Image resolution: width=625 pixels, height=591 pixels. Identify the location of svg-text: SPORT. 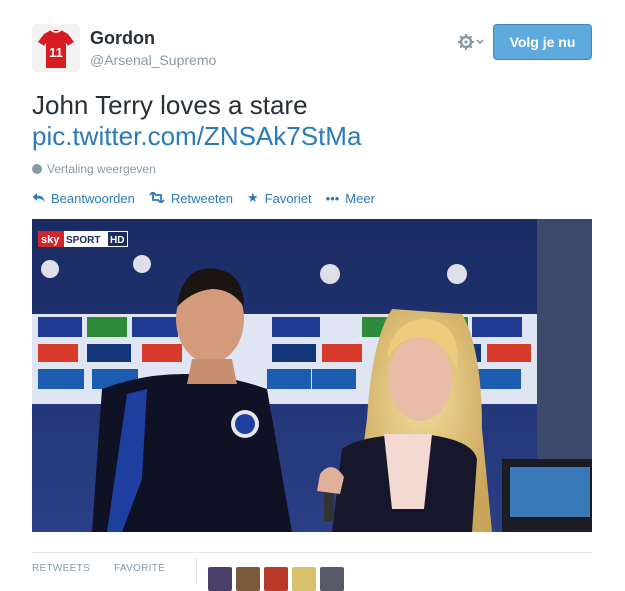
(83, 240).